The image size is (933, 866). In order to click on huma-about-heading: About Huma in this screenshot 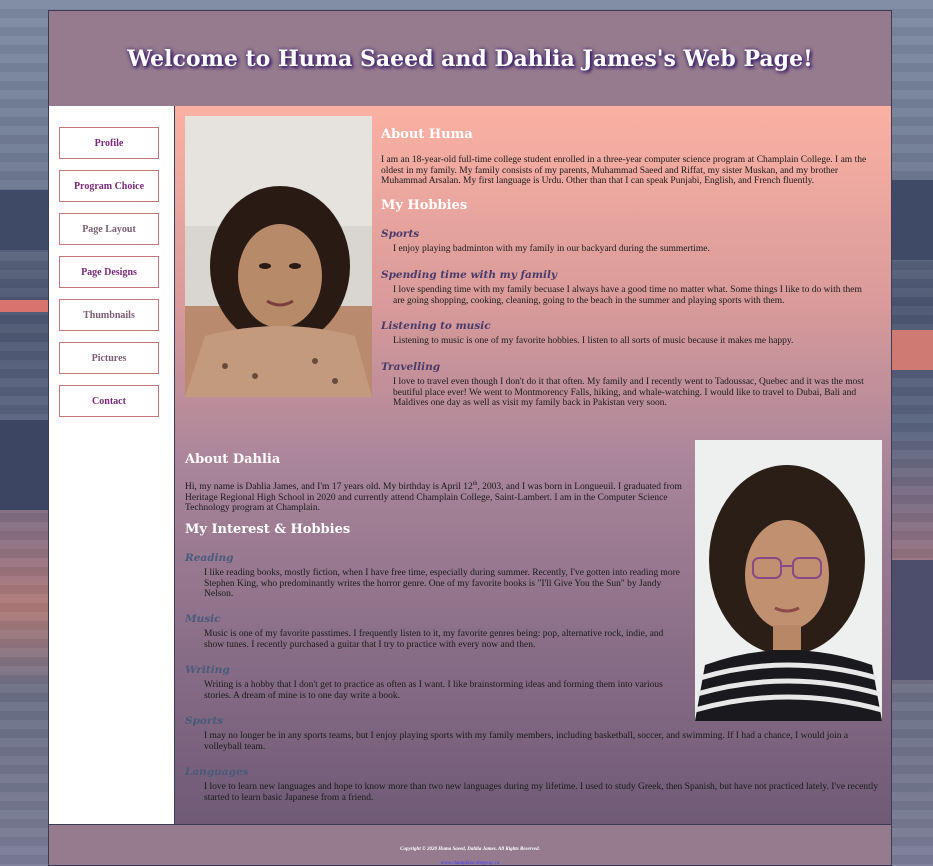, I will do `click(427, 134)`.